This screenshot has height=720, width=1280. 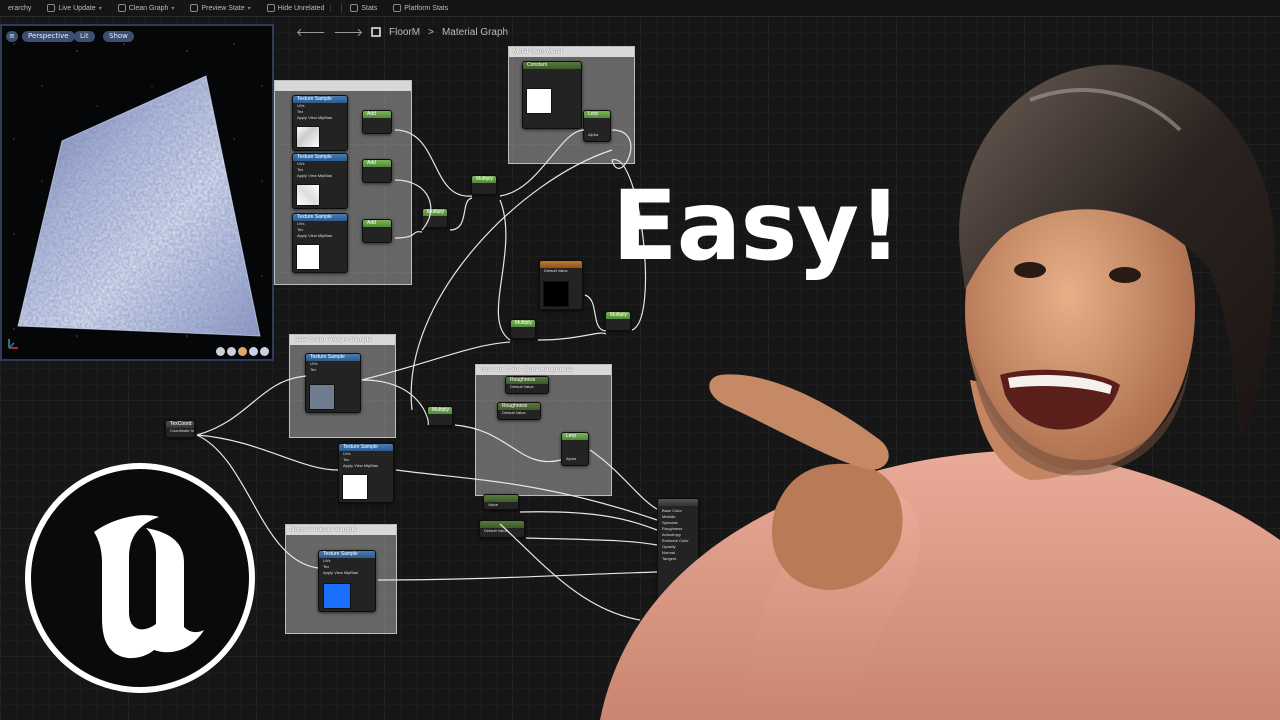 I want to click on normal-preview, so click(x=337, y=596).